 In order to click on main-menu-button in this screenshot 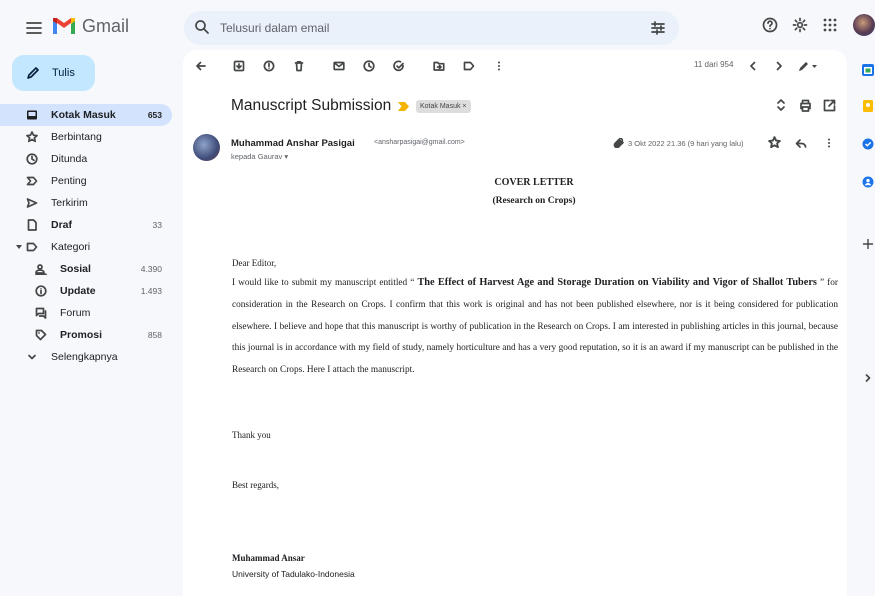, I will do `click(34, 28)`.